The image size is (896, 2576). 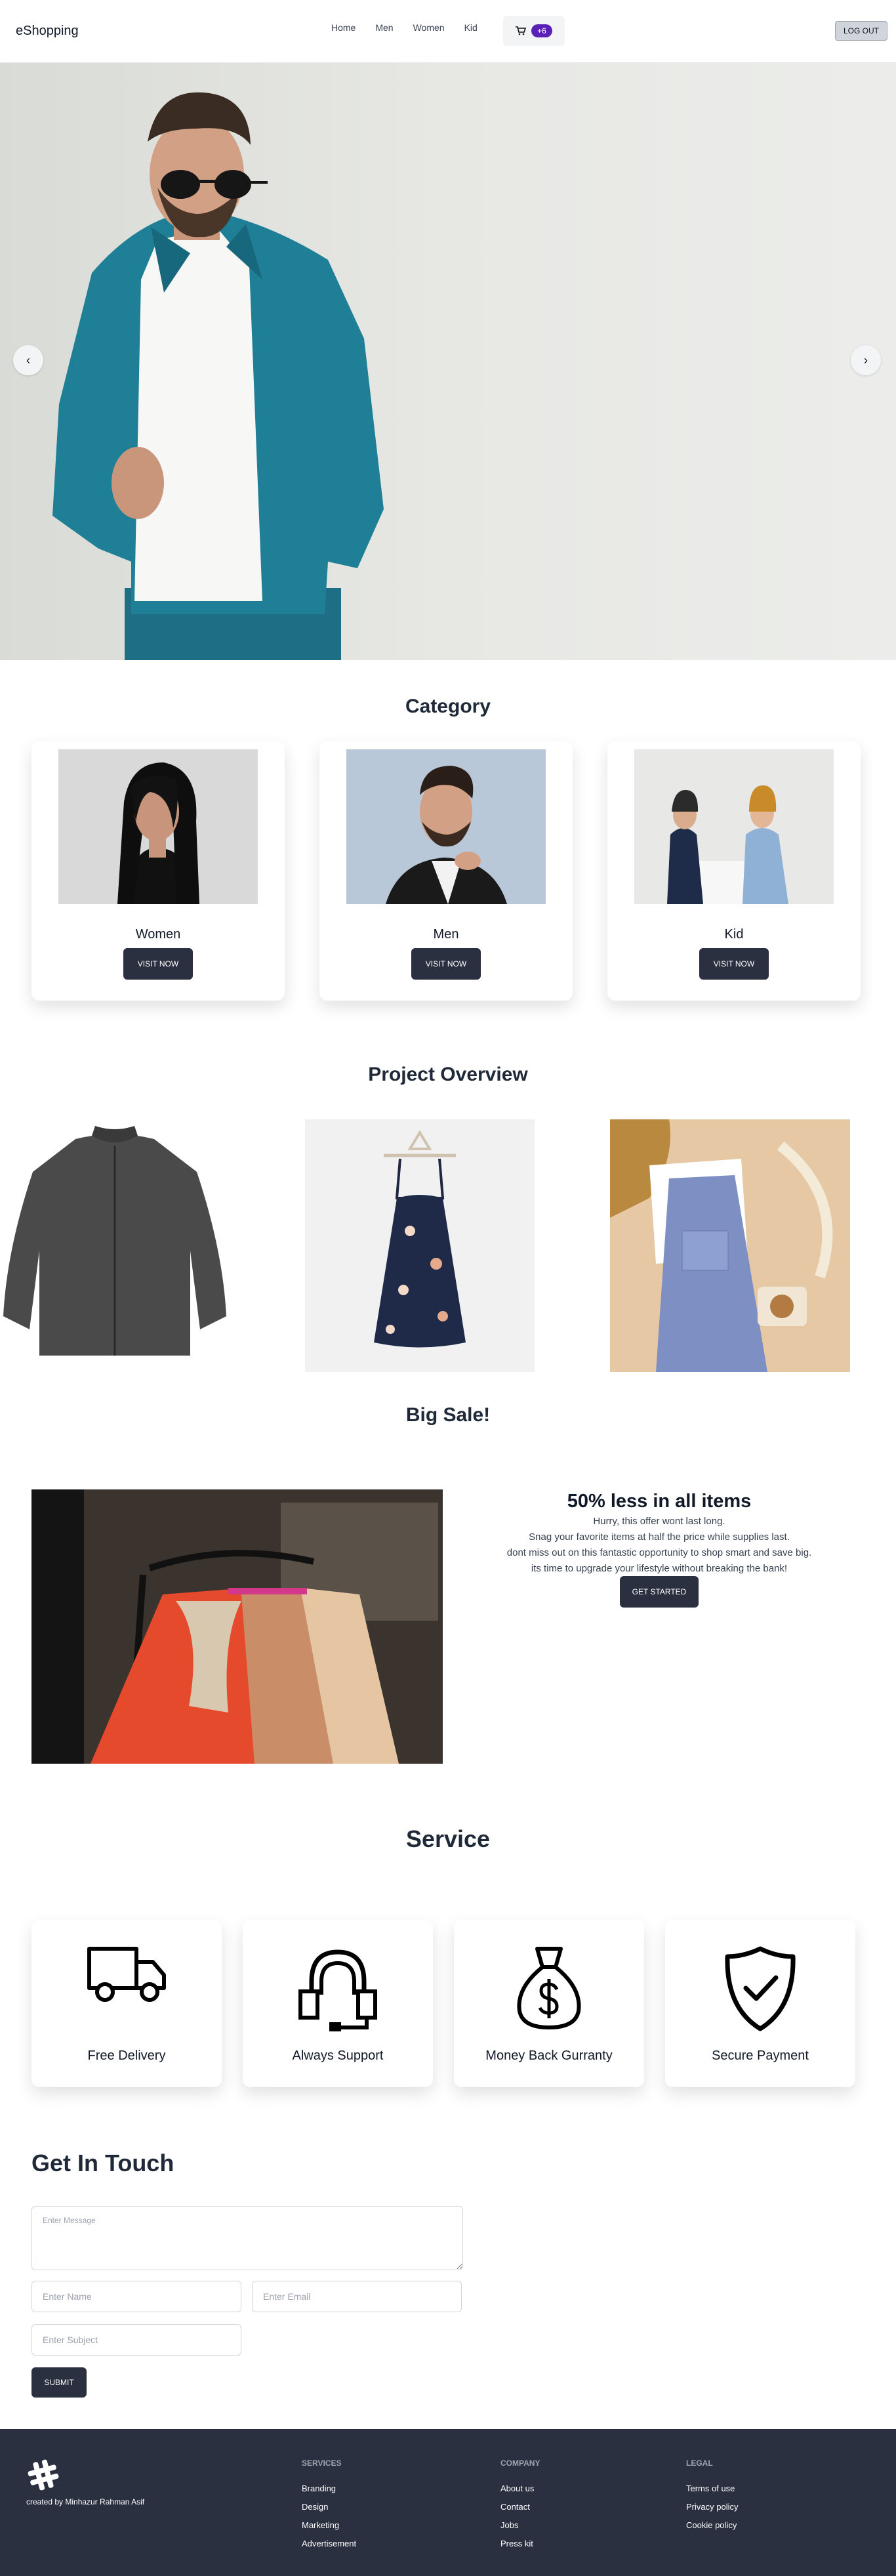 What do you see at coordinates (760, 1988) in the screenshot?
I see `shield-check-icon` at bounding box center [760, 1988].